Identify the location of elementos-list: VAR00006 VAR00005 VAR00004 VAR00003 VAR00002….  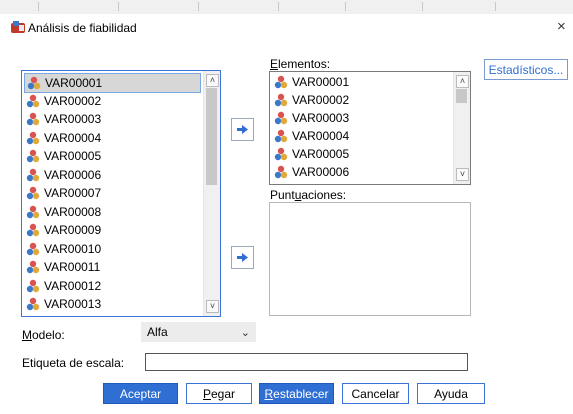
(370, 128).